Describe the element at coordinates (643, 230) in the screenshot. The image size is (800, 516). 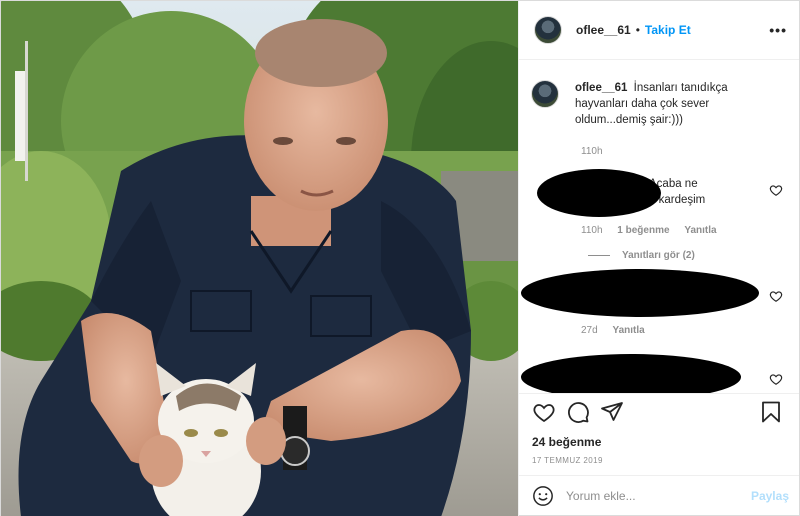
I see `comment-likes: 1 beğenme` at that location.